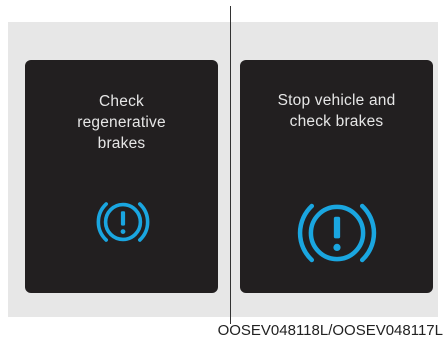 The height and width of the screenshot is (345, 446). I want to click on figure-divider, so click(230, 165).